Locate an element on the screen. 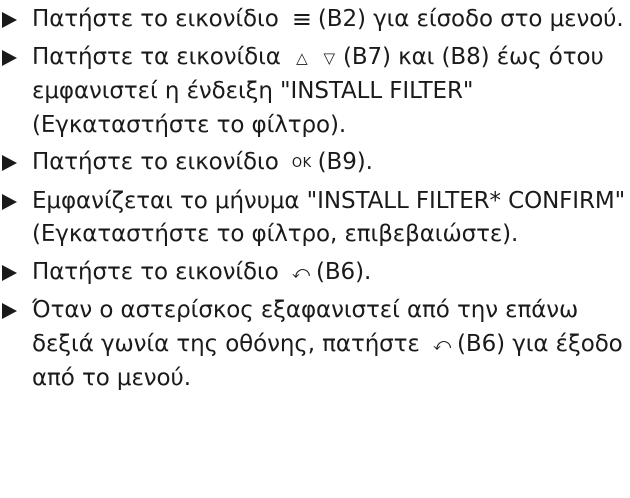  up-arrow-icon: △ is located at coordinates (302, 57).